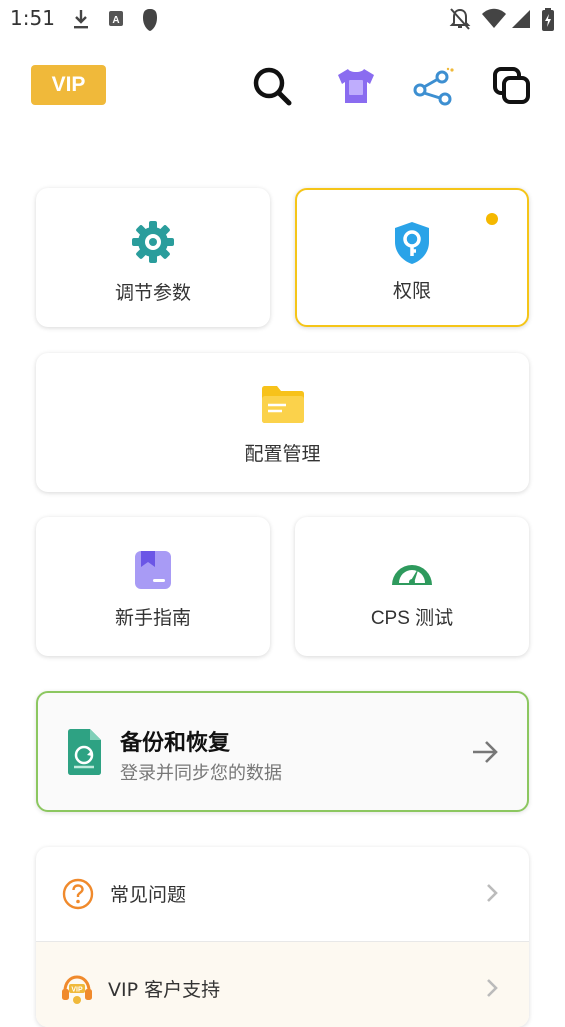  I want to click on top-bar: VIP, so click(282, 86).